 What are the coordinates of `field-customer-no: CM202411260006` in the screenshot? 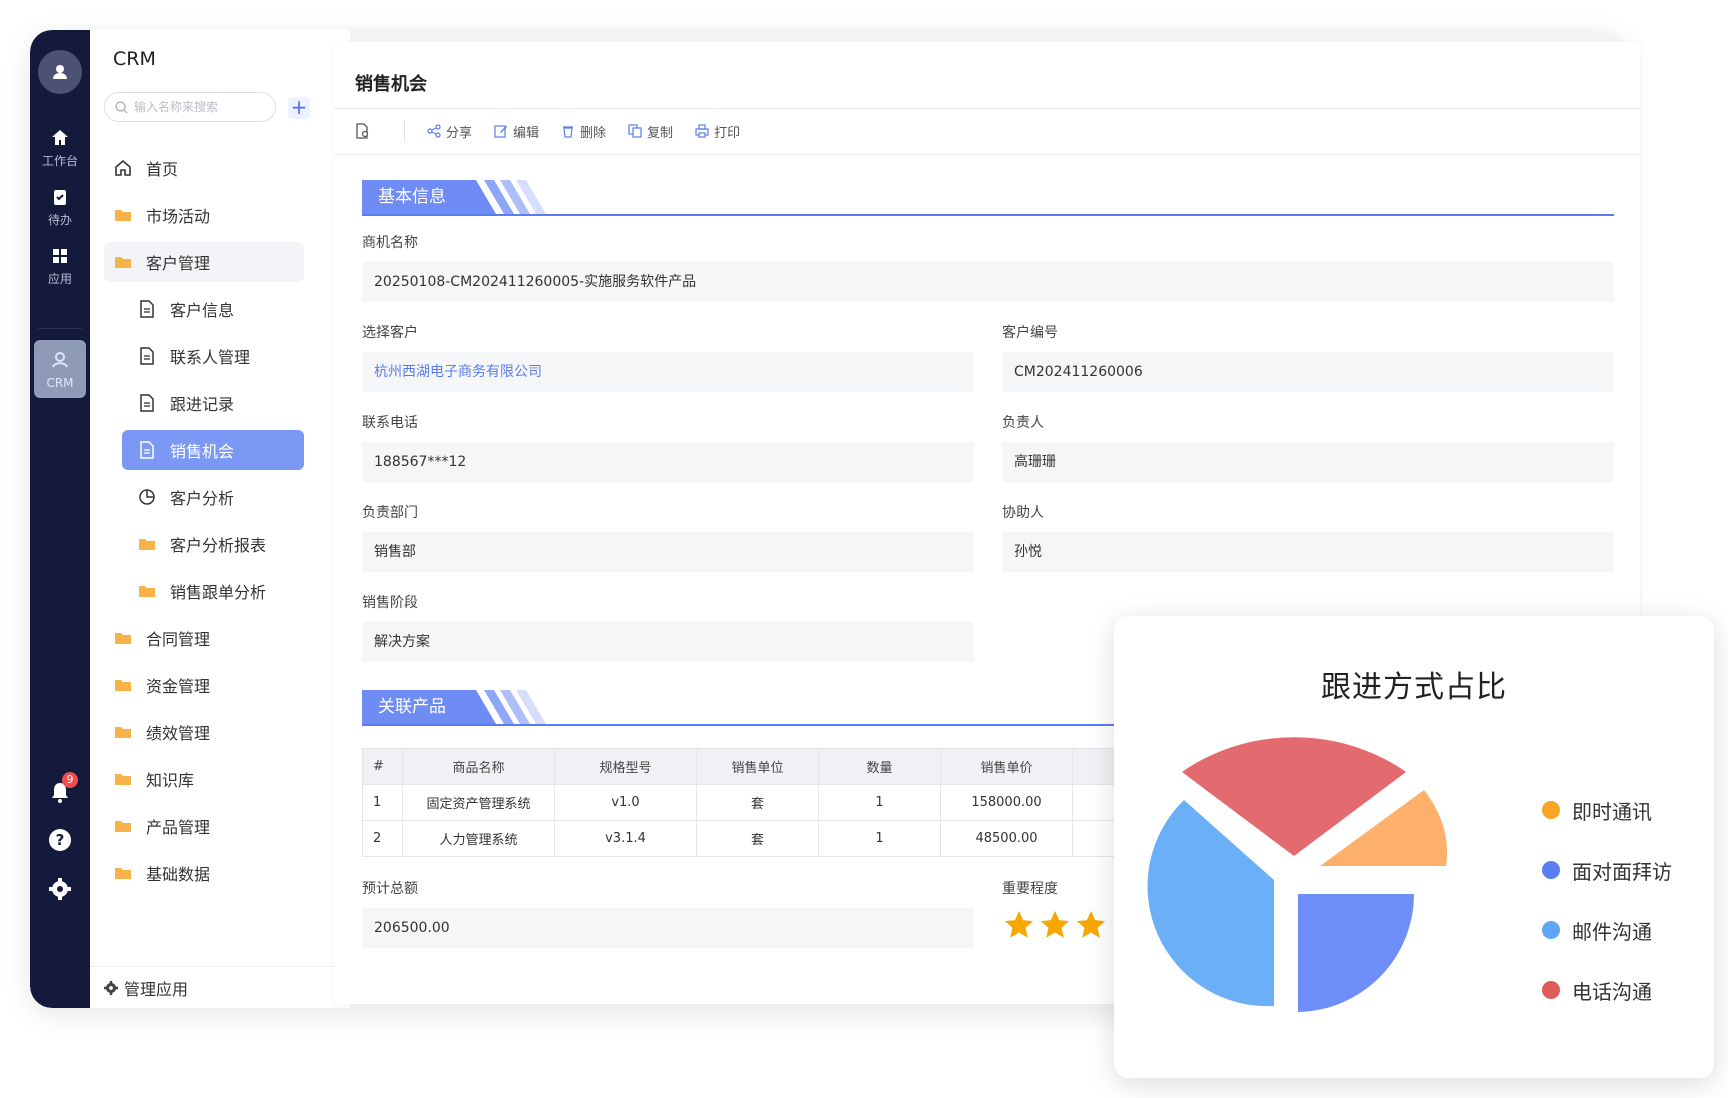 It's located at (1308, 372).